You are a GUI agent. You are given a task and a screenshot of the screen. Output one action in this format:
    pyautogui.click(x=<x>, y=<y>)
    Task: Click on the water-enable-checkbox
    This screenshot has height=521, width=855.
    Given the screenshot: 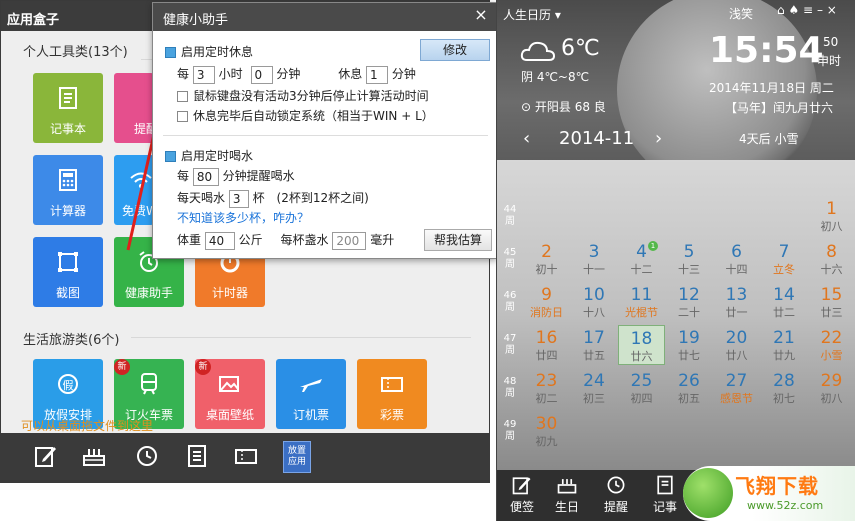 What is the action you would take?
    pyautogui.click(x=170, y=156)
    